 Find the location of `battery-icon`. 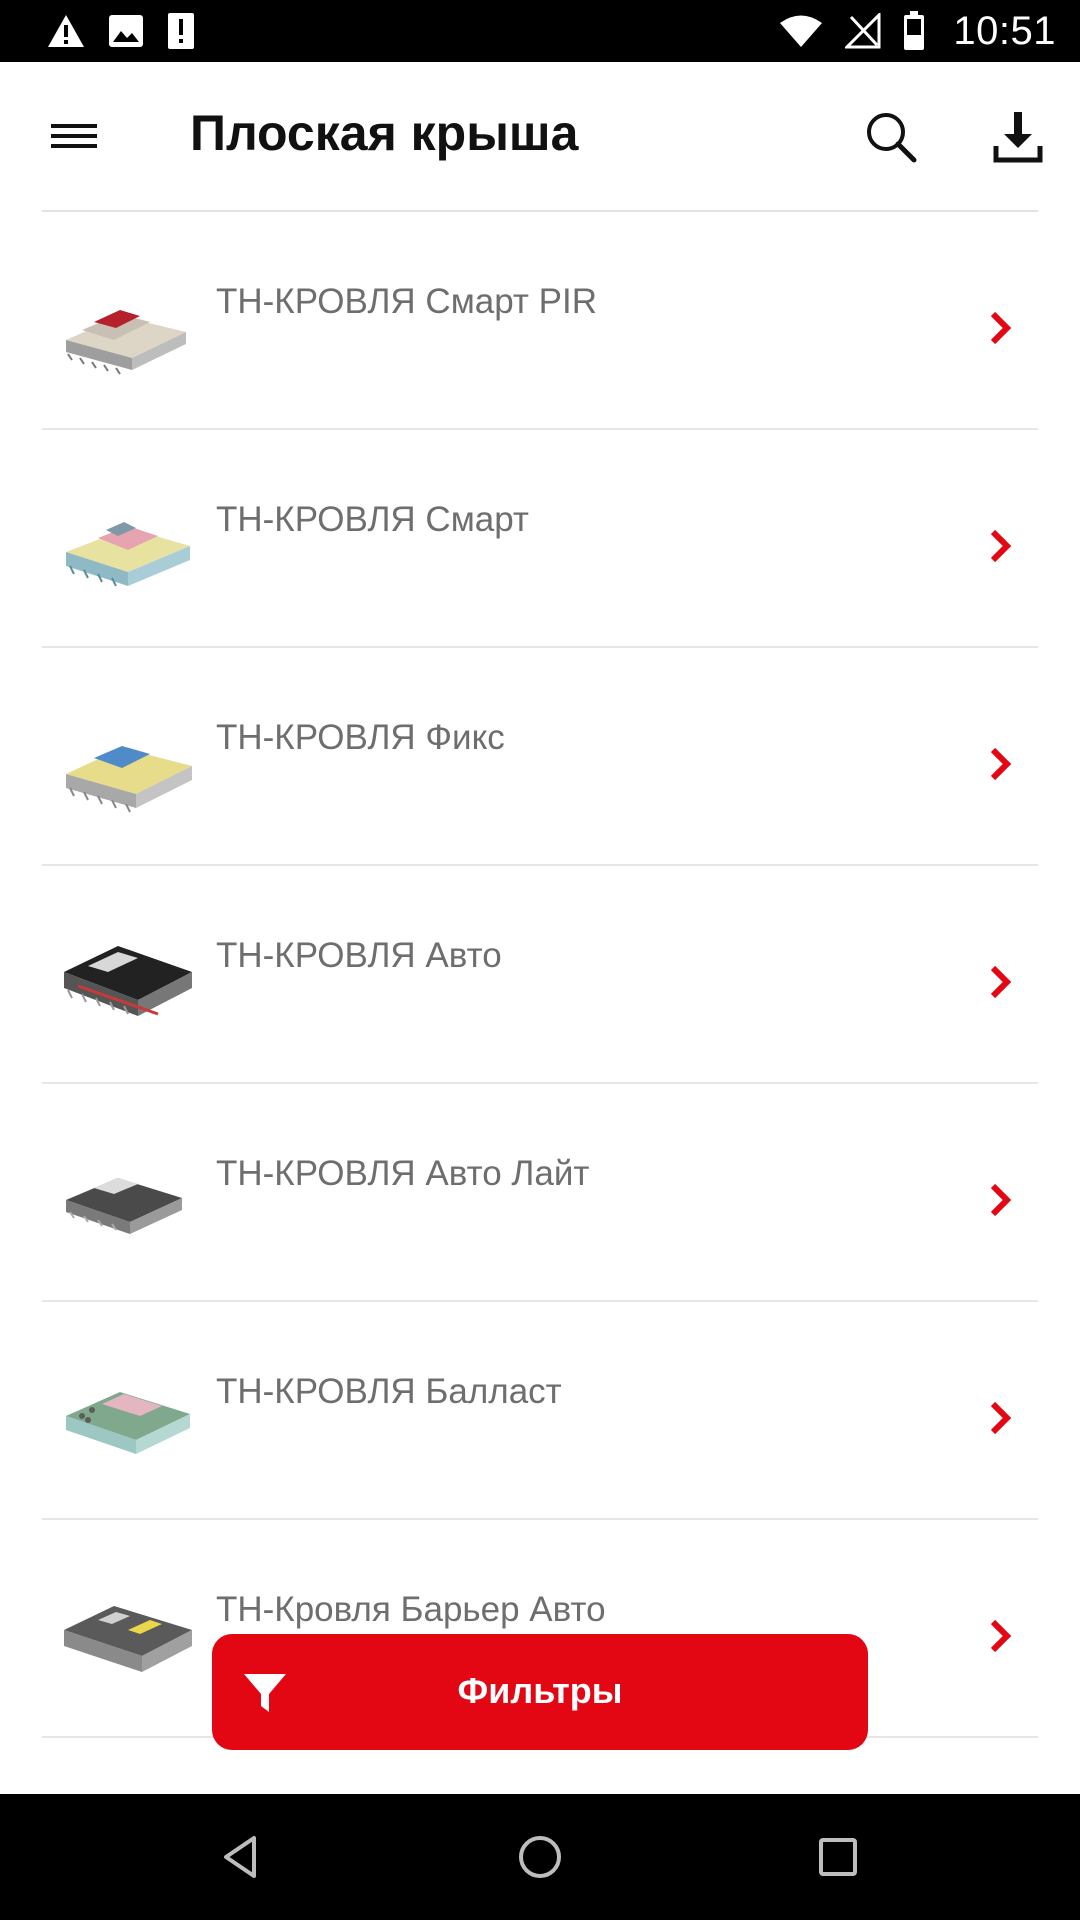

battery-icon is located at coordinates (914, 30).